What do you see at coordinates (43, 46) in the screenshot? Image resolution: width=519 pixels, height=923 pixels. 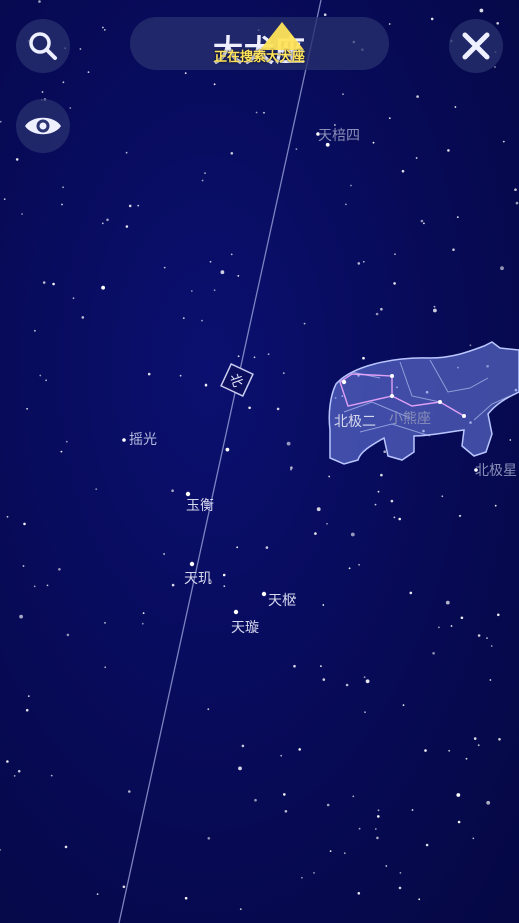 I see `search-button` at bounding box center [43, 46].